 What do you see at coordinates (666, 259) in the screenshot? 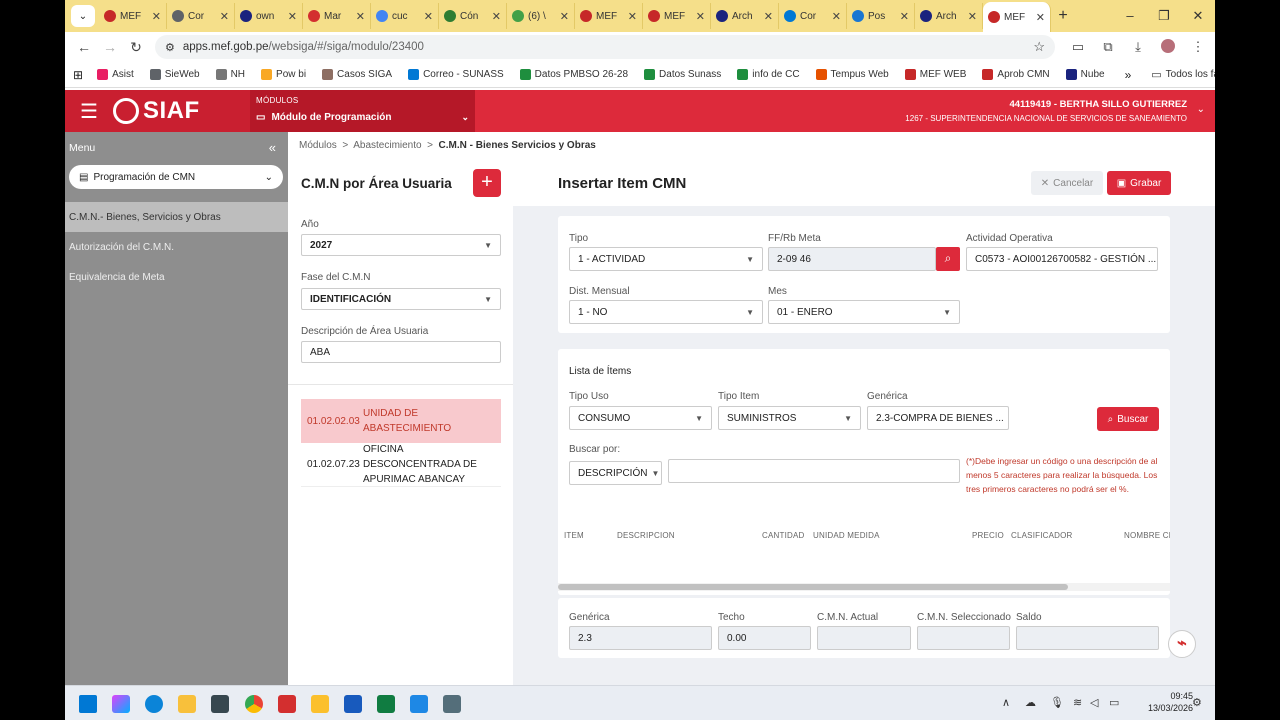
I see `tipo-select: 1 - ACTIVIDAD ▼` at bounding box center [666, 259].